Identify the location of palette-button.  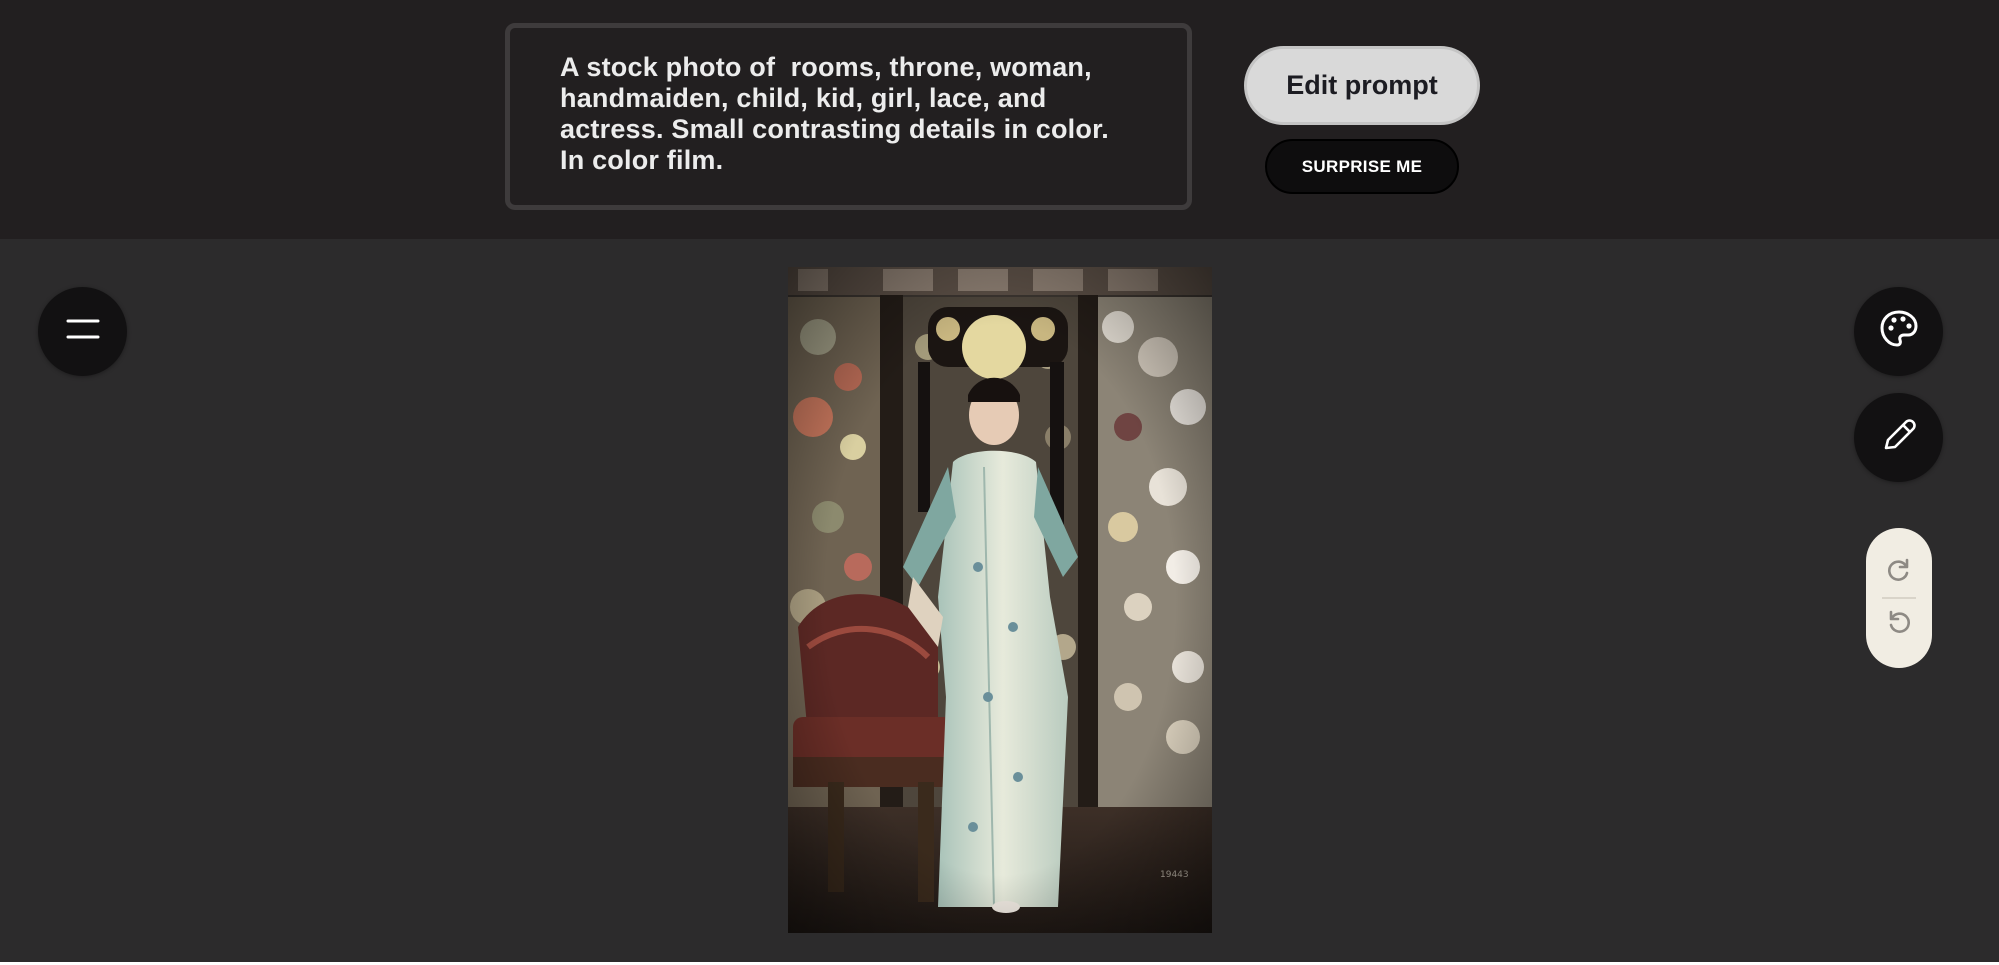
(1898, 331).